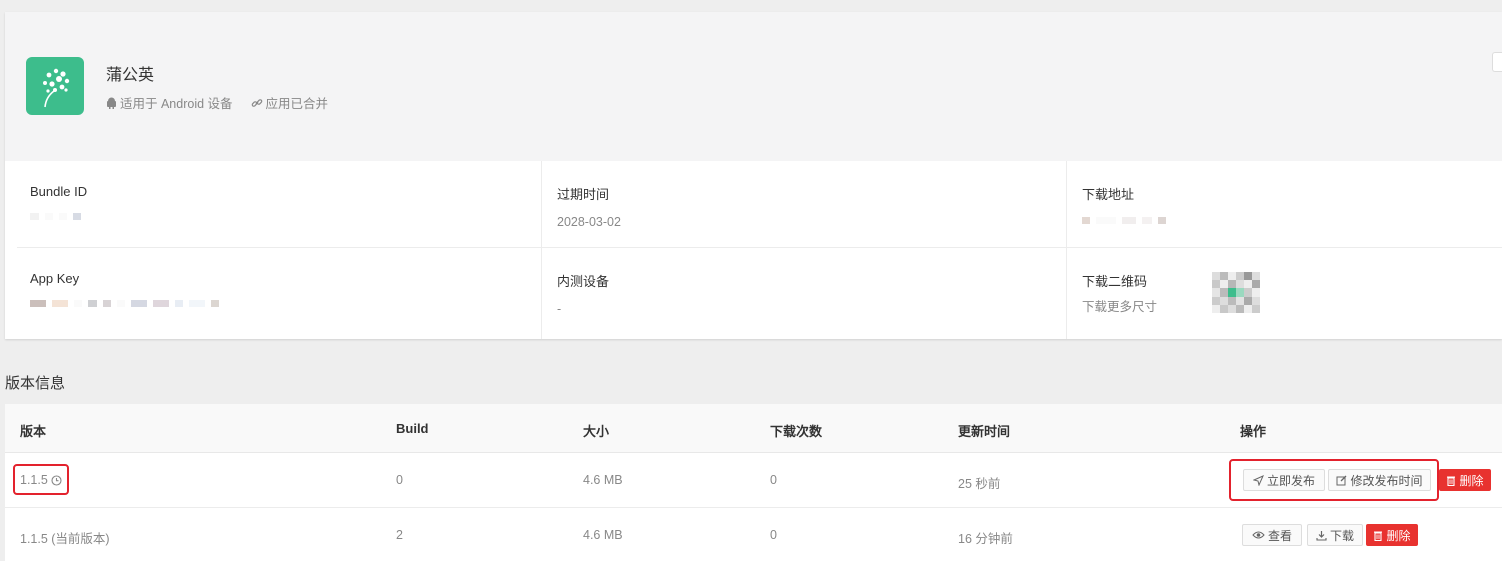 This screenshot has width=1502, height=561. I want to click on download-url-label: 下载地址, so click(1108, 194).